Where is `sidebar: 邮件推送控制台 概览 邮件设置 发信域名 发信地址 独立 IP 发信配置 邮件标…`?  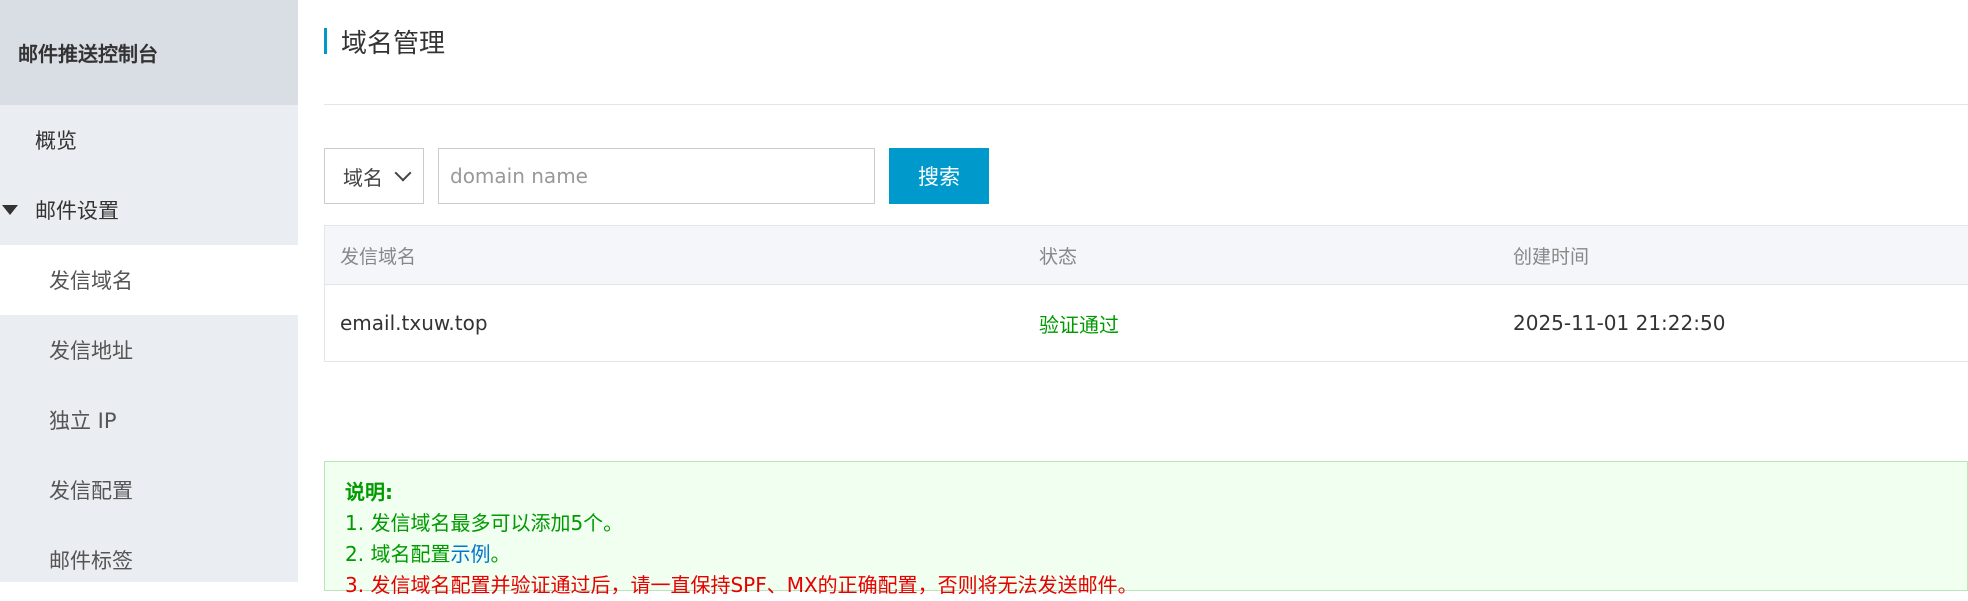
sidebar: 邮件推送控制台 概览 邮件设置 发信域名 发信地址 独立 IP 发信配置 邮件标… is located at coordinates (149, 291).